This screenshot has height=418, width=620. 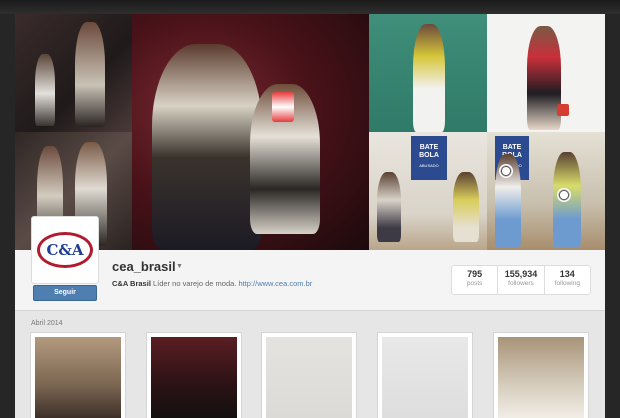 I want to click on stat-value: 134, so click(x=567, y=274).